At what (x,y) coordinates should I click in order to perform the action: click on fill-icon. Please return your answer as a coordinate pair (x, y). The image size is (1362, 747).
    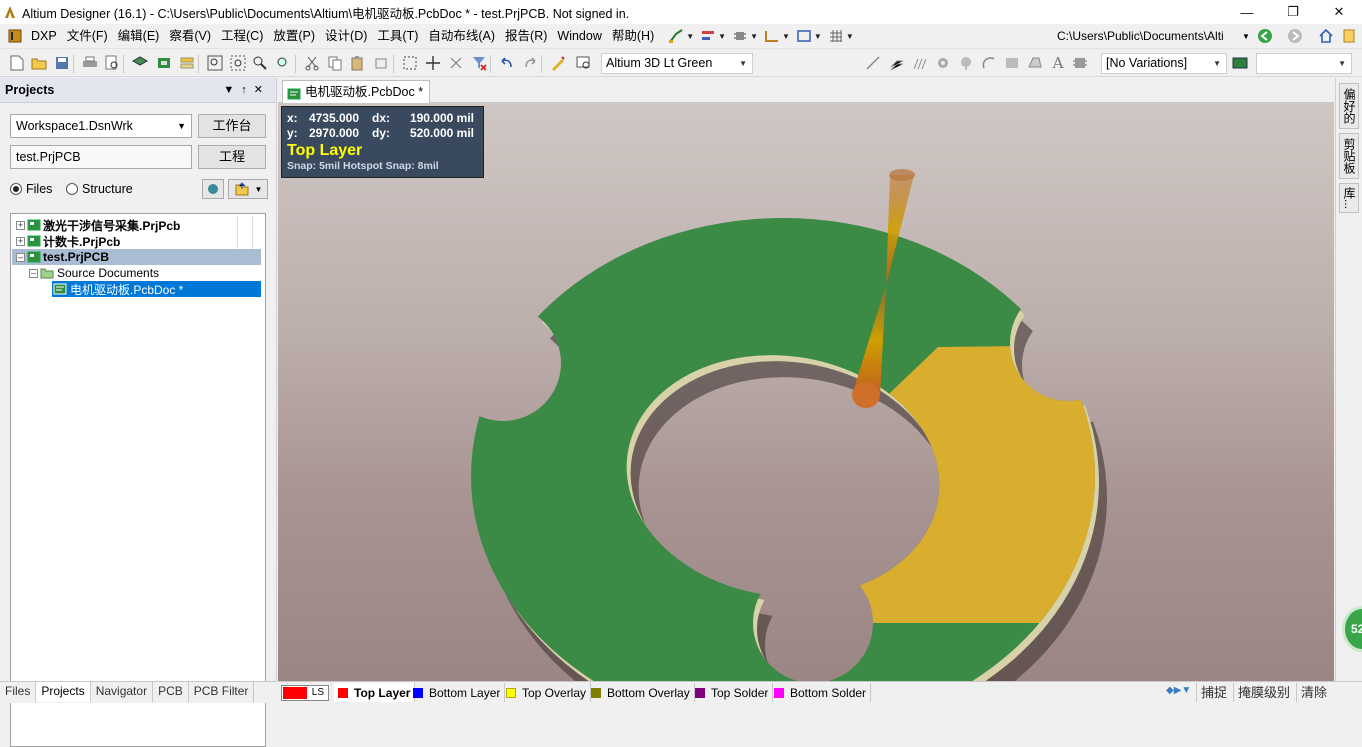
    Looking at the image, I should click on (1012, 63).